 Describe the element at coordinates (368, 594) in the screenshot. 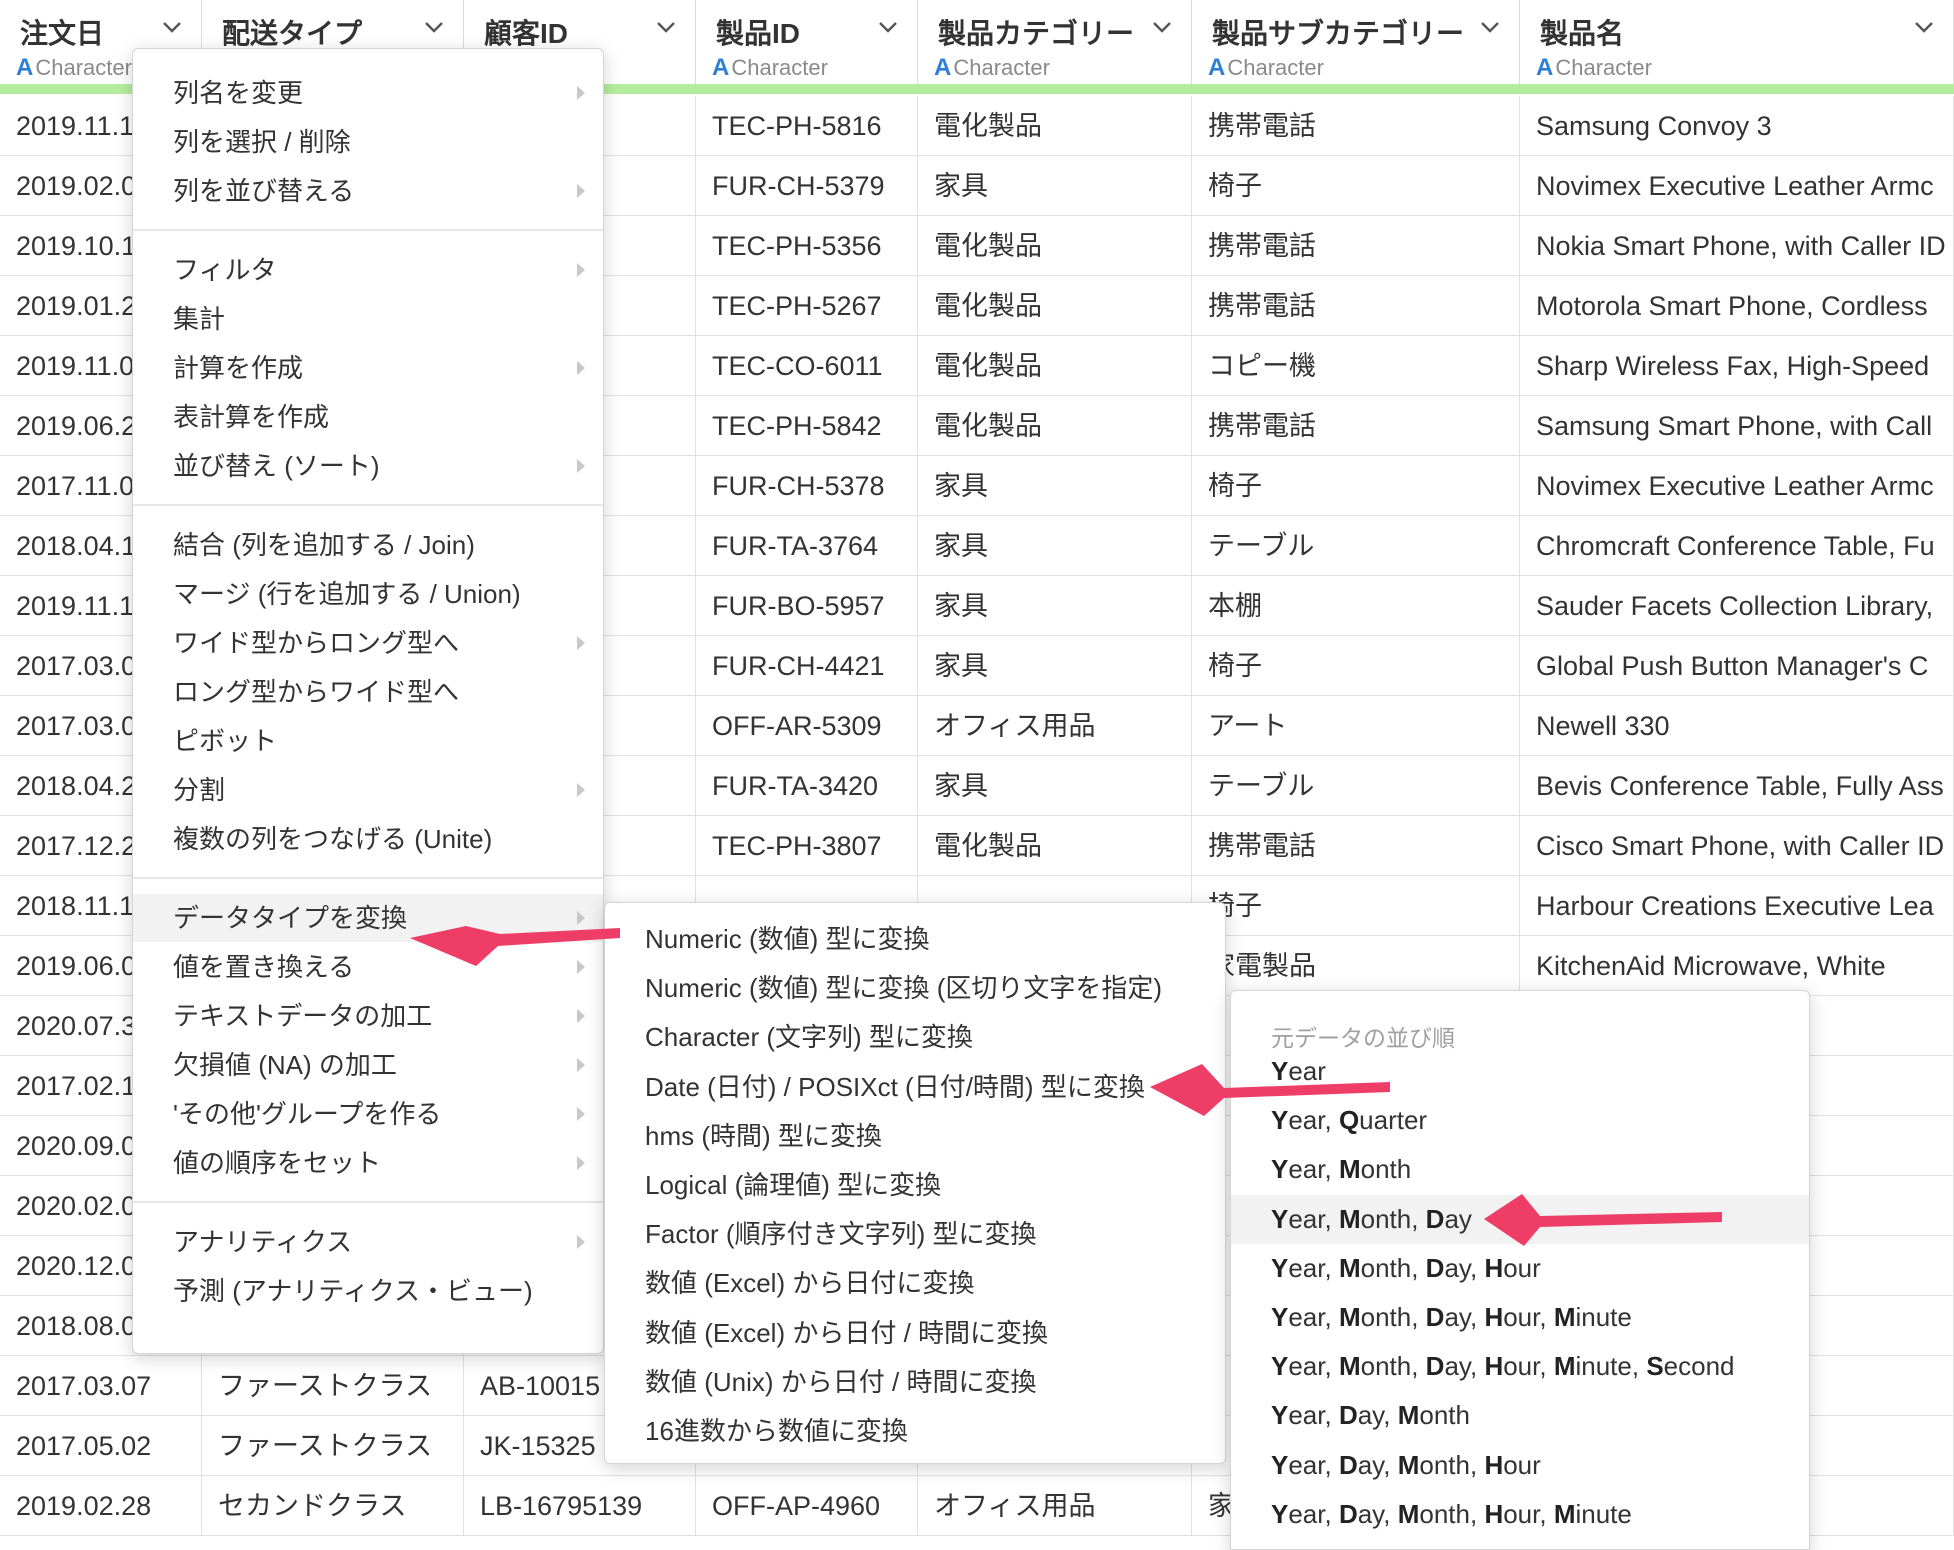

I see `menu-item: マージ (行を追加する / Union)` at that location.